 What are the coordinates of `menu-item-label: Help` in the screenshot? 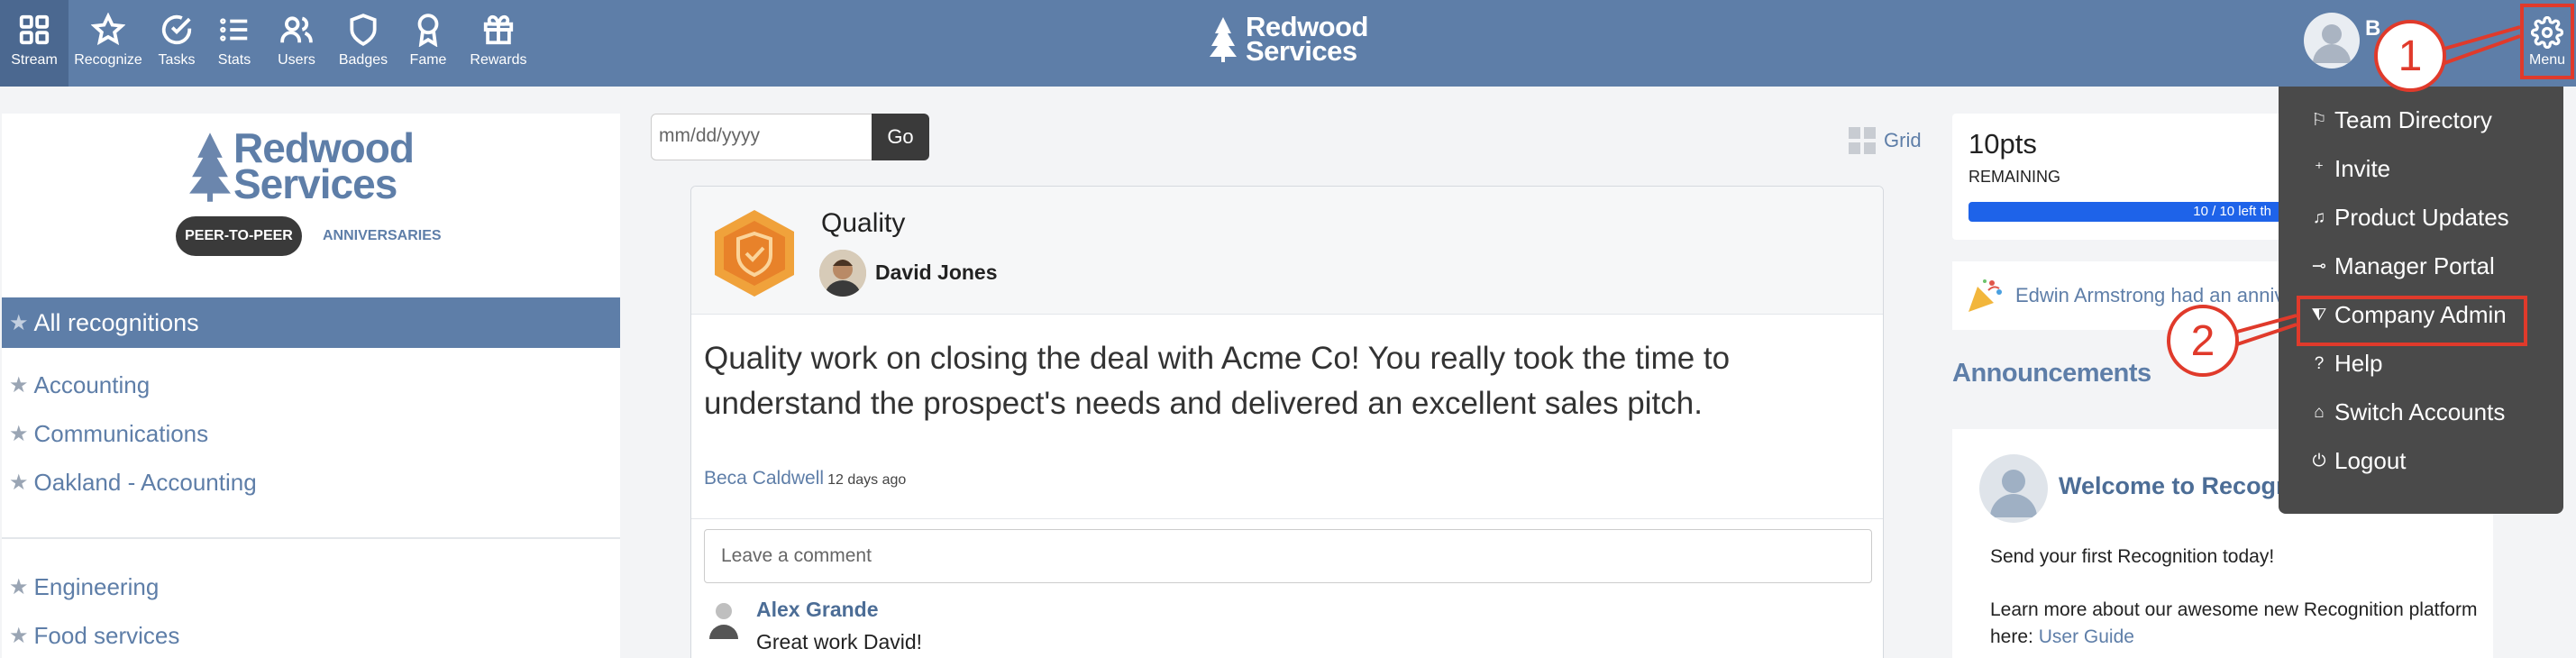 It's located at (2358, 363).